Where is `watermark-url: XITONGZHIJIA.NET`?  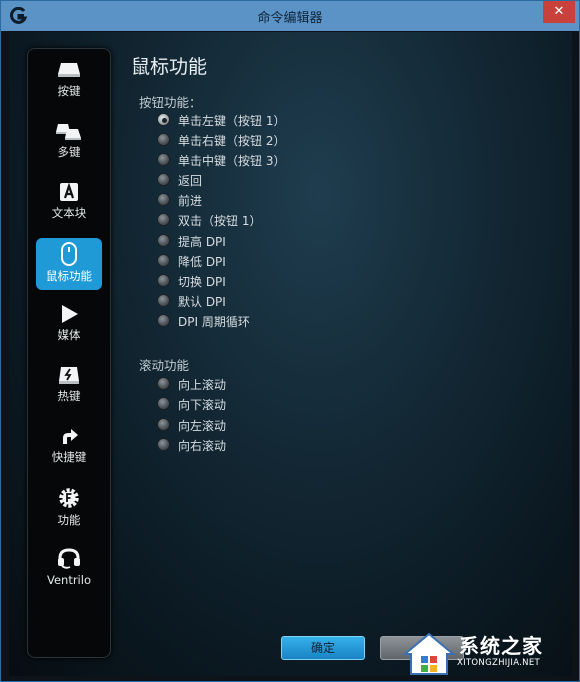 watermark-url: XITONGZHIJIA.NET is located at coordinates (498, 663).